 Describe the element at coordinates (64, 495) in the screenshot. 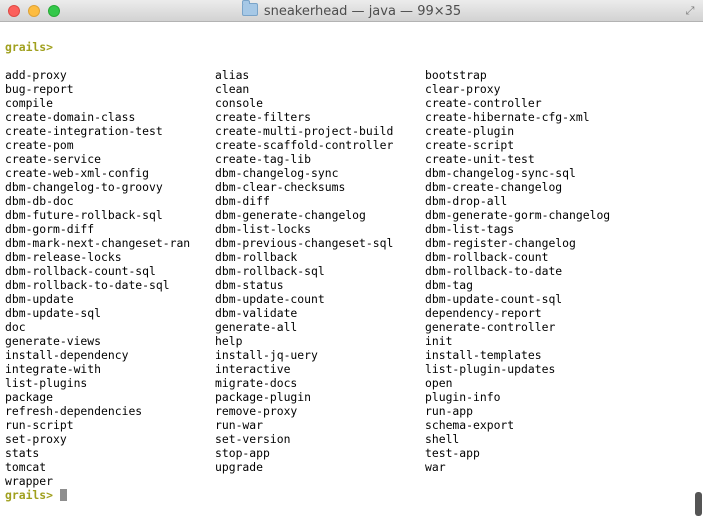

I see `text-cursor` at that location.